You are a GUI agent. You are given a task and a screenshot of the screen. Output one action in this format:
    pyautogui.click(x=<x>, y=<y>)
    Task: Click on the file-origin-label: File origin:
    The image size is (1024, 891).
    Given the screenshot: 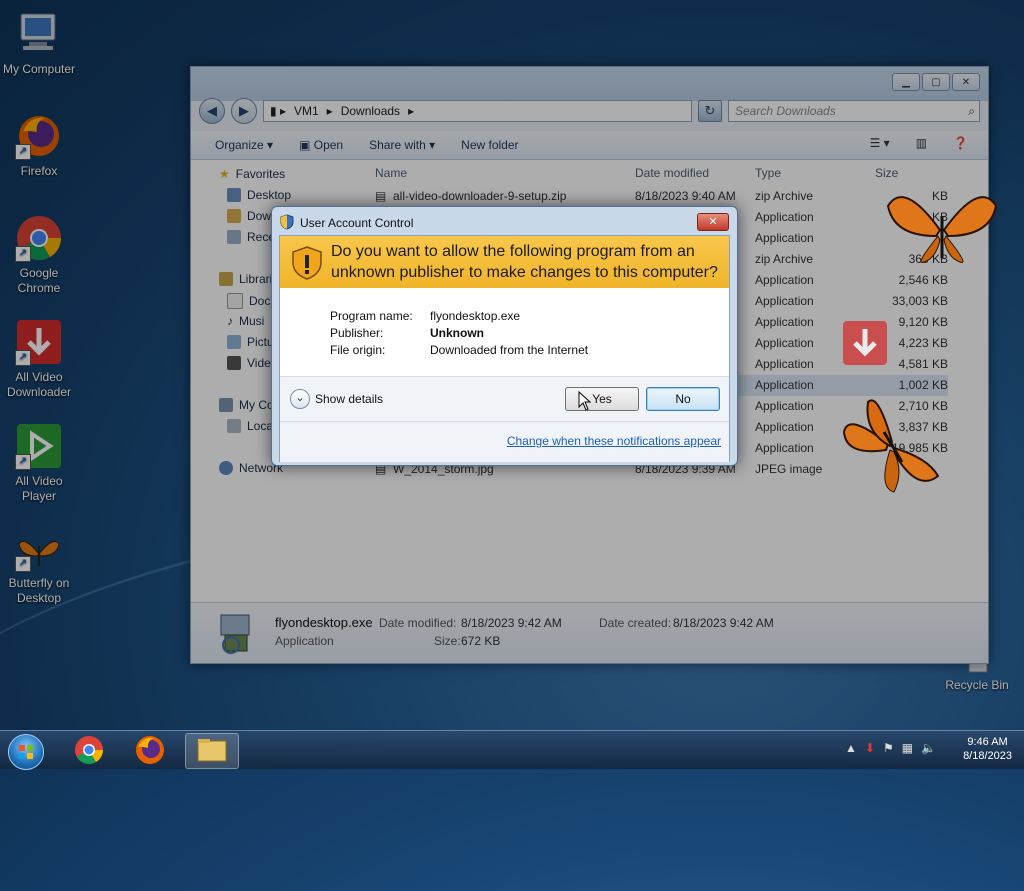 What is the action you would take?
    pyautogui.click(x=358, y=350)
    